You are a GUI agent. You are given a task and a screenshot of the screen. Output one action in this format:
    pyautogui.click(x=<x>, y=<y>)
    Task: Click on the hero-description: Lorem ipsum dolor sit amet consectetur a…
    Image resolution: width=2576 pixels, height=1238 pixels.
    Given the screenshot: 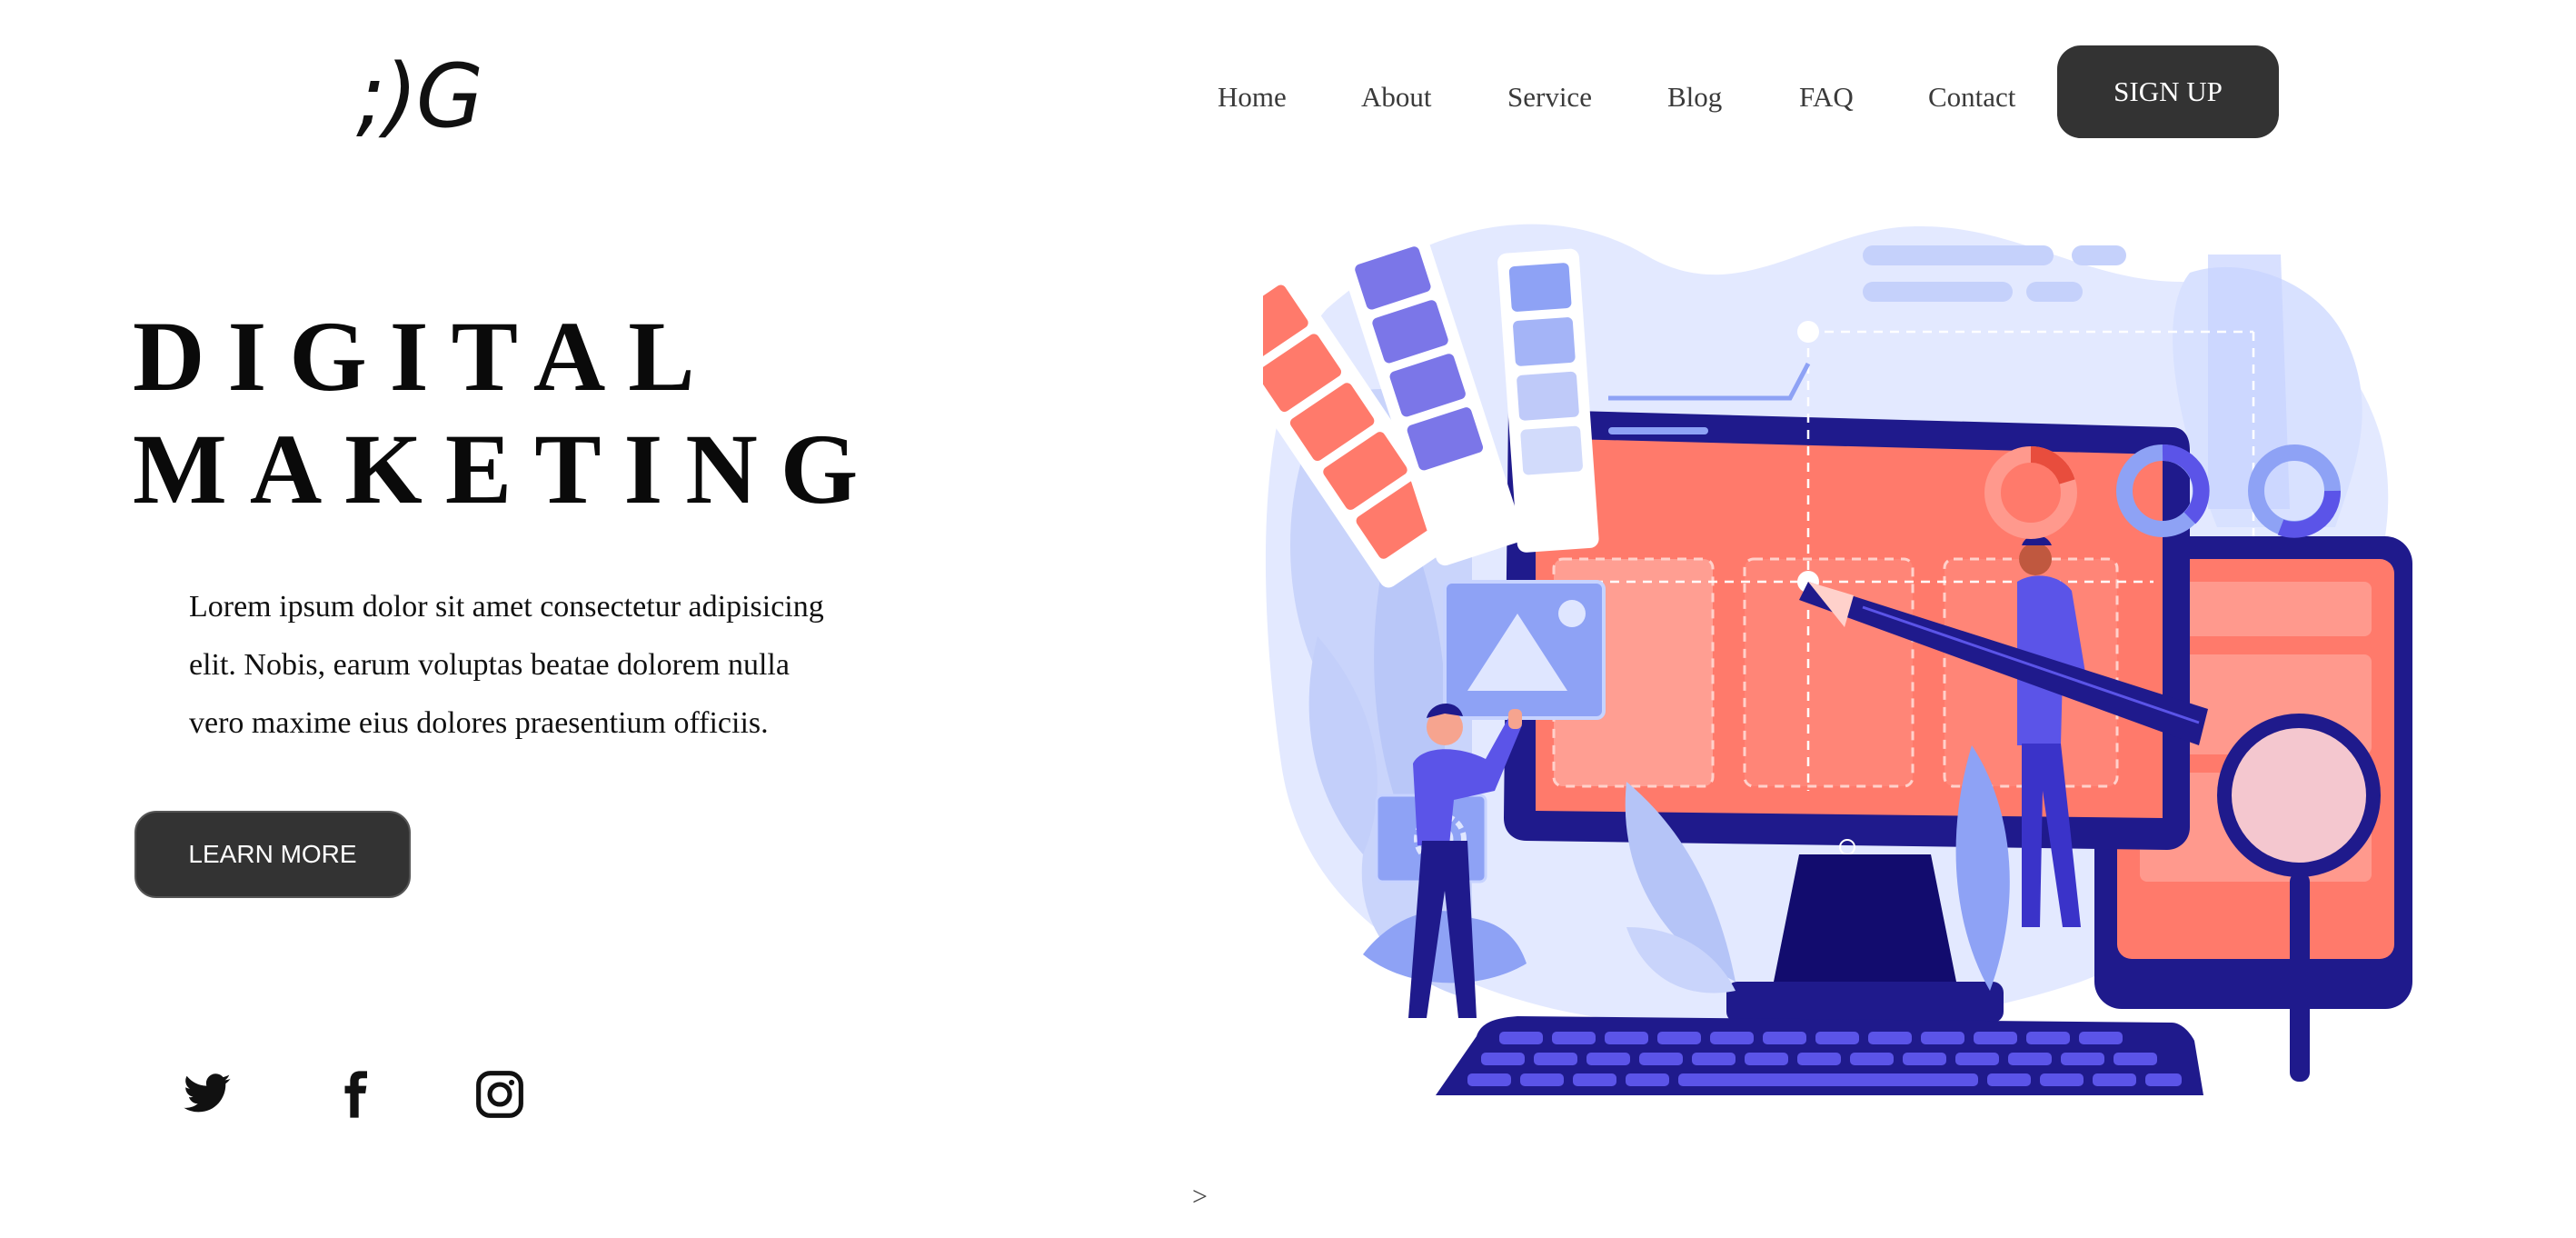 What is the action you would take?
    pyautogui.click(x=543, y=665)
    